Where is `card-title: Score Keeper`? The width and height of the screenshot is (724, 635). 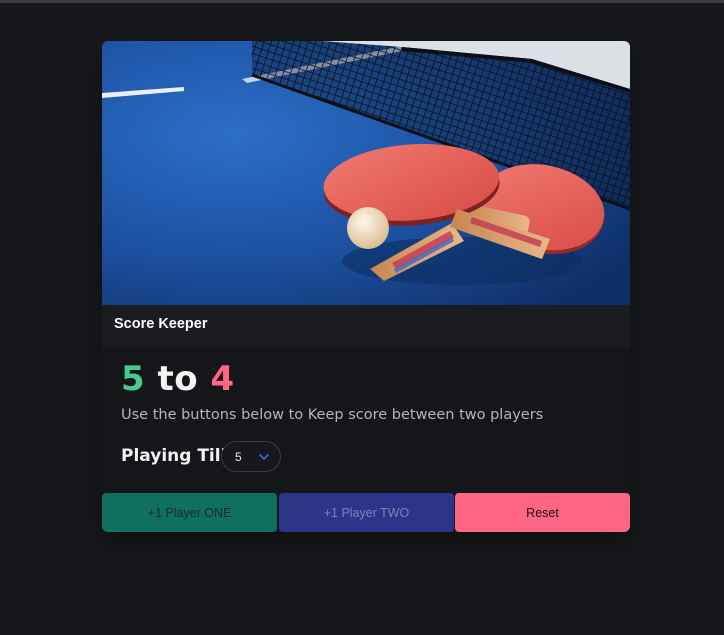
card-title: Score Keeper is located at coordinates (161, 324).